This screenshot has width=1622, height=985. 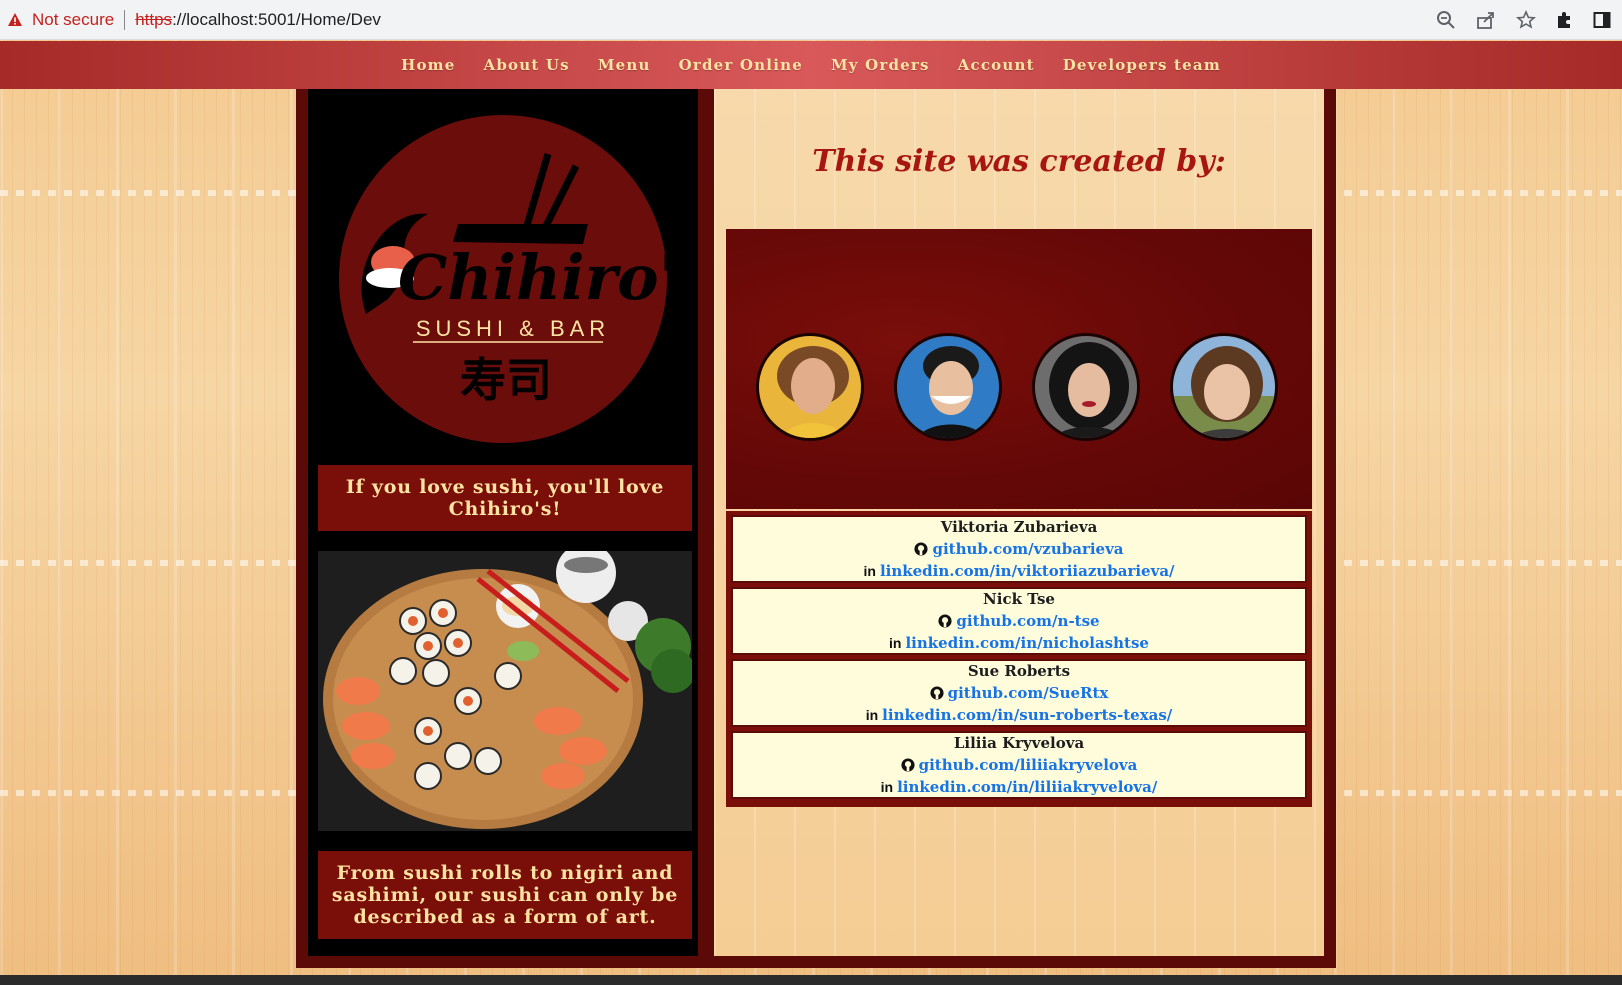 I want to click on linkedin-link: linkedin.com/in/viktoriiazubarieva/, so click(x=1027, y=571).